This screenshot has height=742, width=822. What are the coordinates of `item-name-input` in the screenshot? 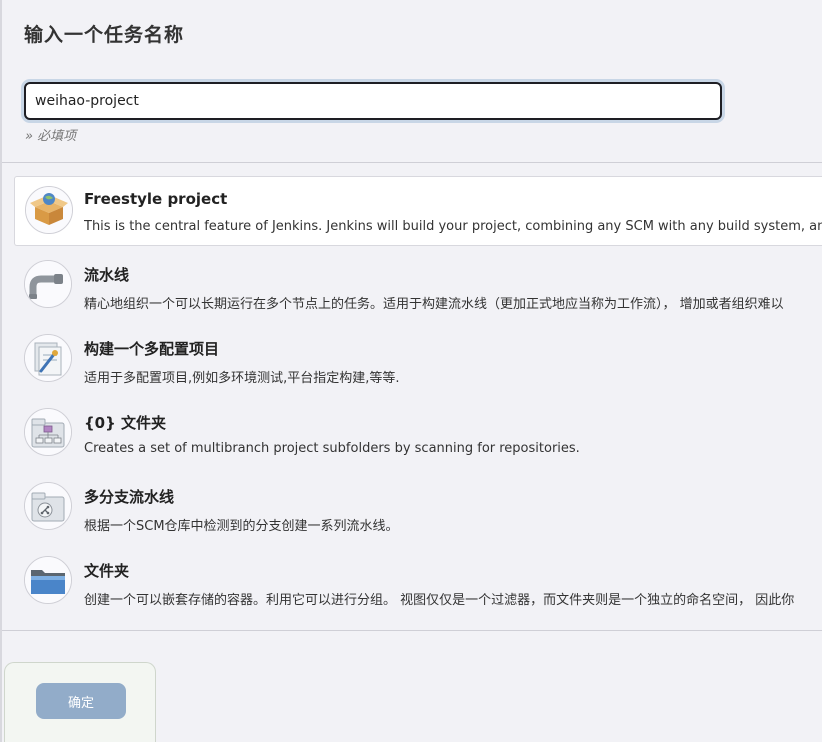 It's located at (373, 101).